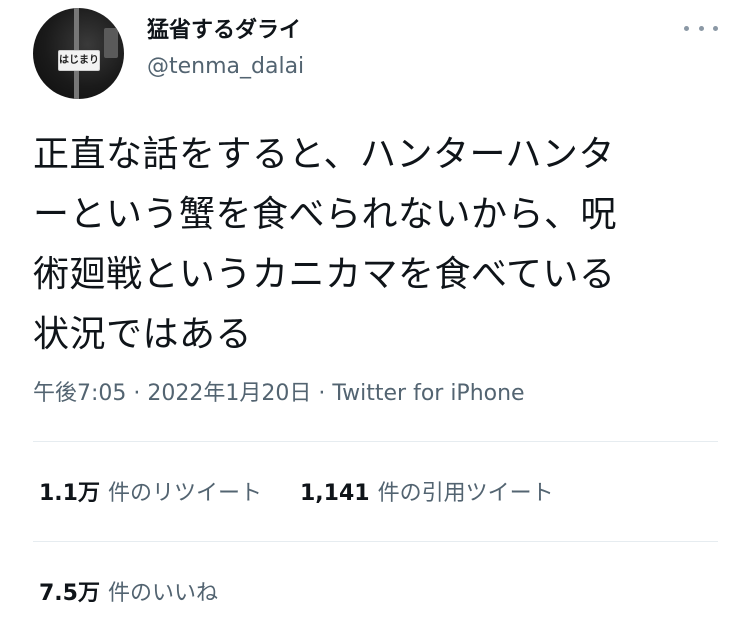 Image resolution: width=750 pixels, height=633 pixels. Describe the element at coordinates (465, 493) in the screenshot. I see `quote-label: 件の引用ツイート` at that location.